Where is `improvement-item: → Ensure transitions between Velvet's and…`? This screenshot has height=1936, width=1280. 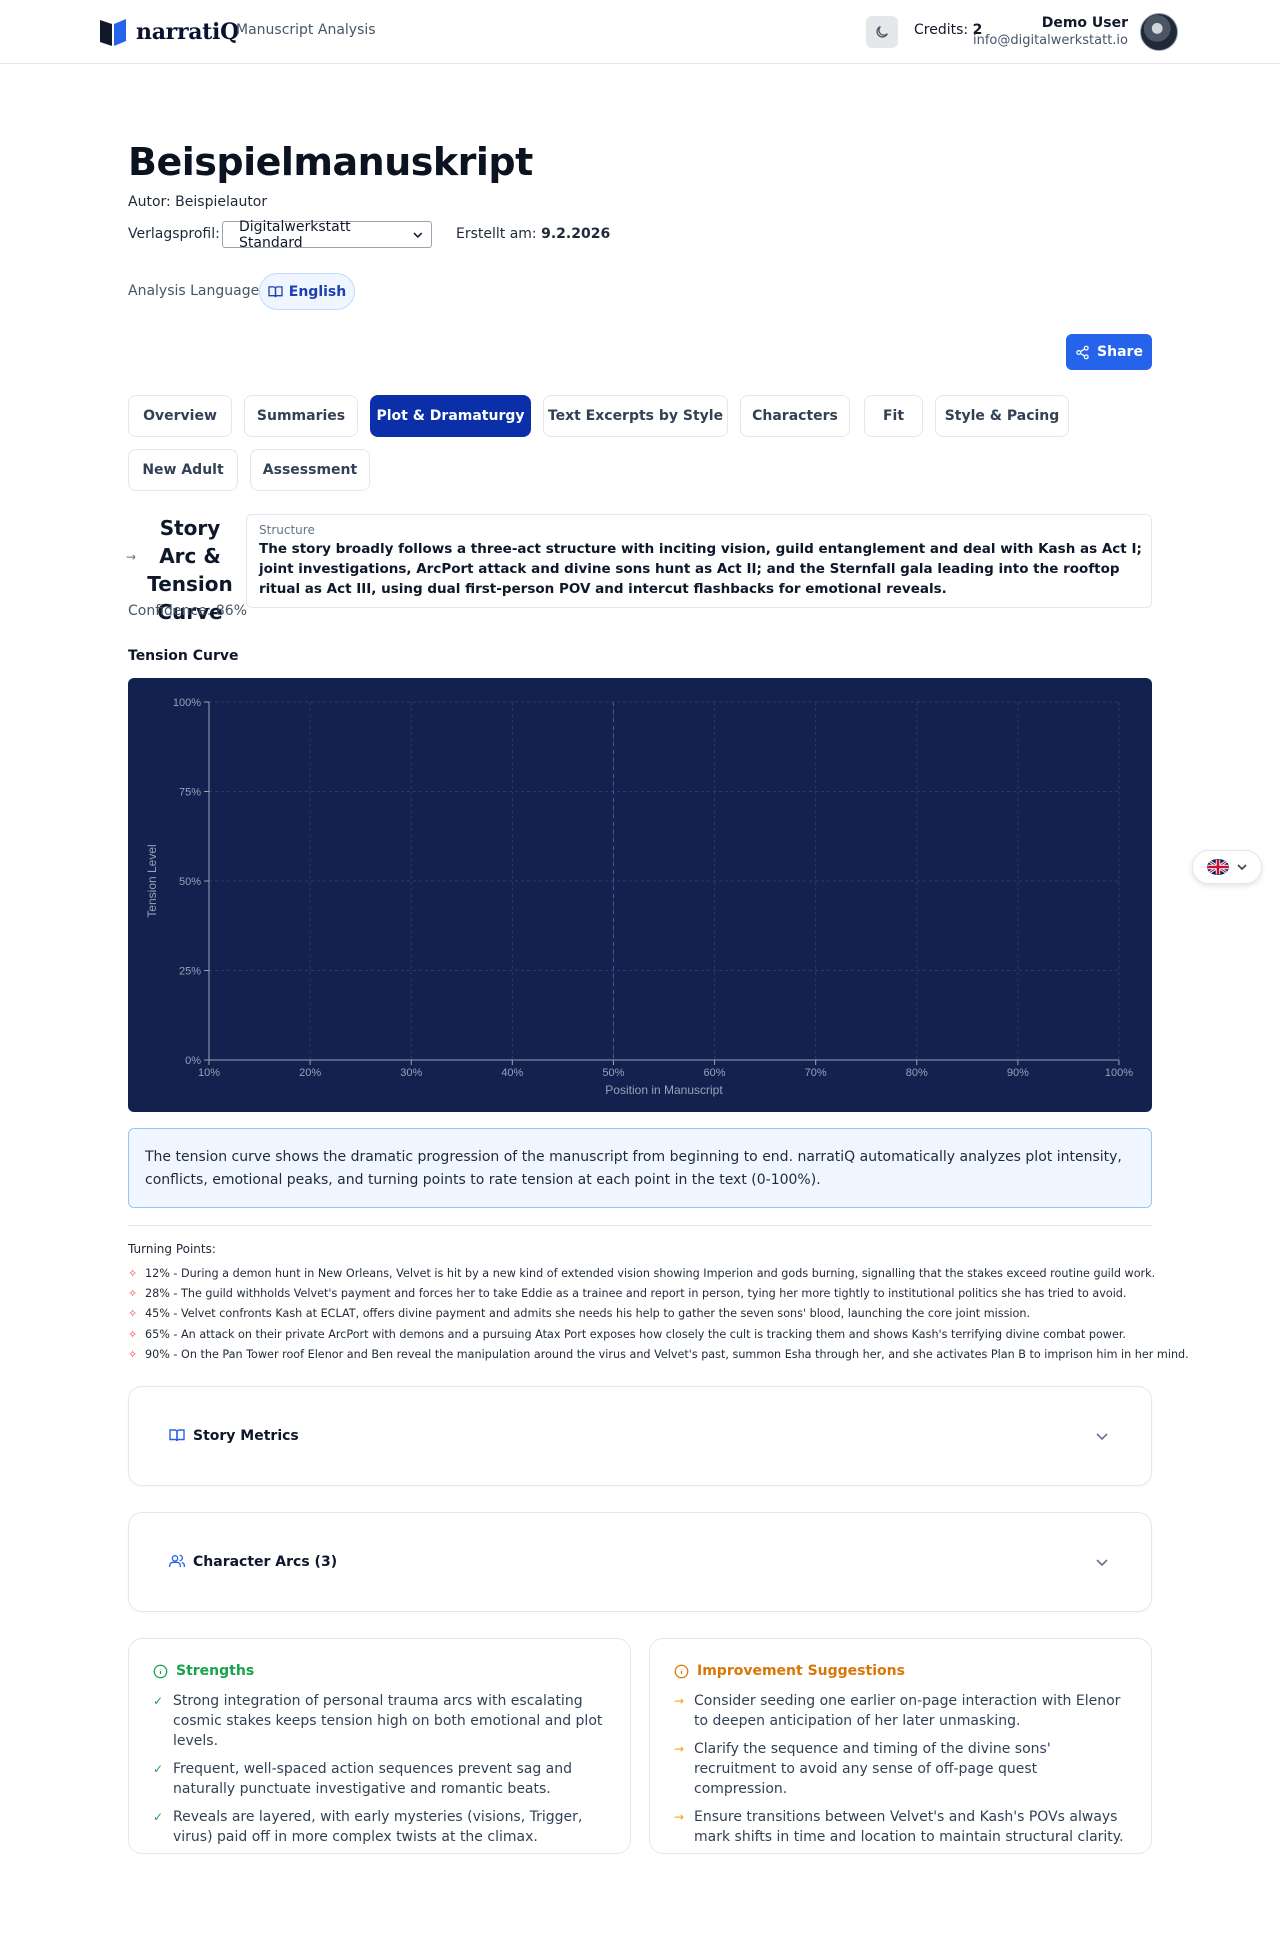
improvement-item: → Ensure transitions between Velvet's and… is located at coordinates (901, 1827).